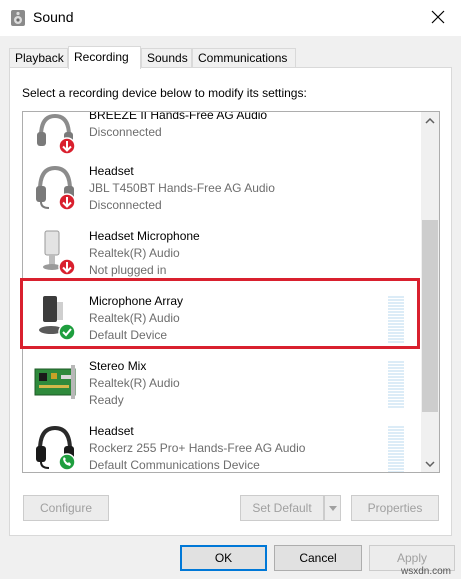 This screenshot has height=579, width=461. I want to click on device-status: Default Communications Device, so click(174, 465).